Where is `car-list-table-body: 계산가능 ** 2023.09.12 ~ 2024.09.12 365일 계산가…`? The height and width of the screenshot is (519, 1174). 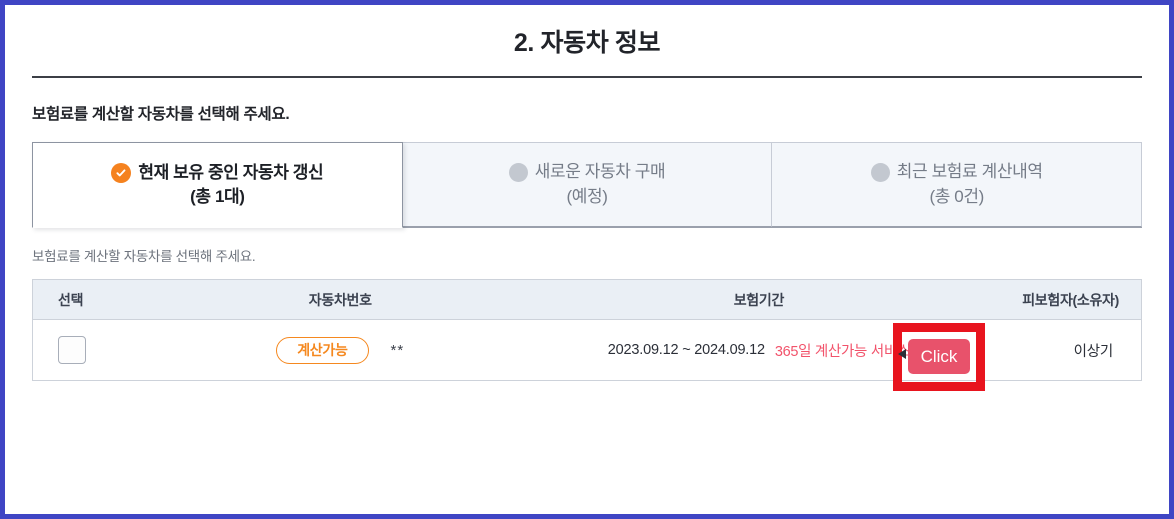 car-list-table-body: 계산가능 ** 2023.09.12 ~ 2024.09.12 365일 계산가… is located at coordinates (587, 350).